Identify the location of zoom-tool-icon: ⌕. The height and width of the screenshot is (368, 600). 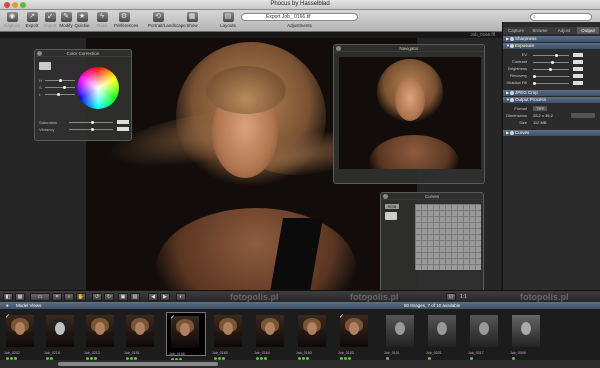
(69, 297).